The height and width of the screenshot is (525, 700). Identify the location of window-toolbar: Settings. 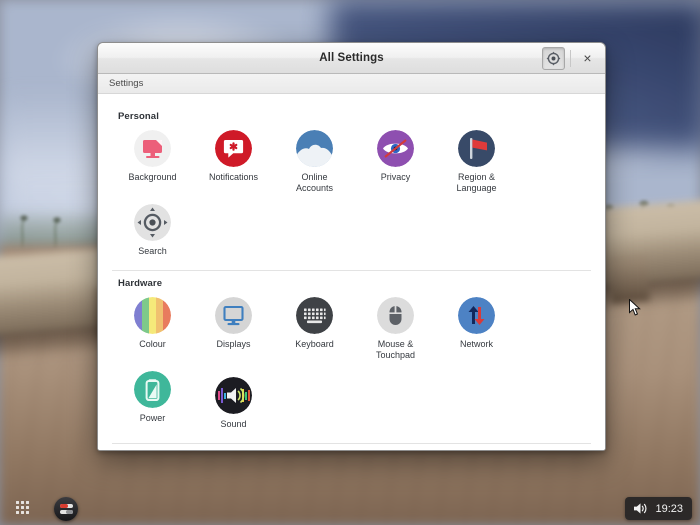
(351, 84).